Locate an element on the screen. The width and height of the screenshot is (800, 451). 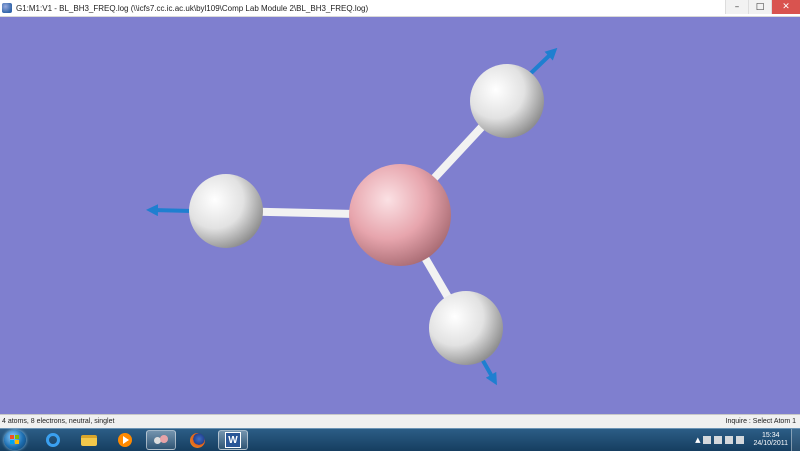
clock: 15:34 24/10/2011 is located at coordinates (770, 440).